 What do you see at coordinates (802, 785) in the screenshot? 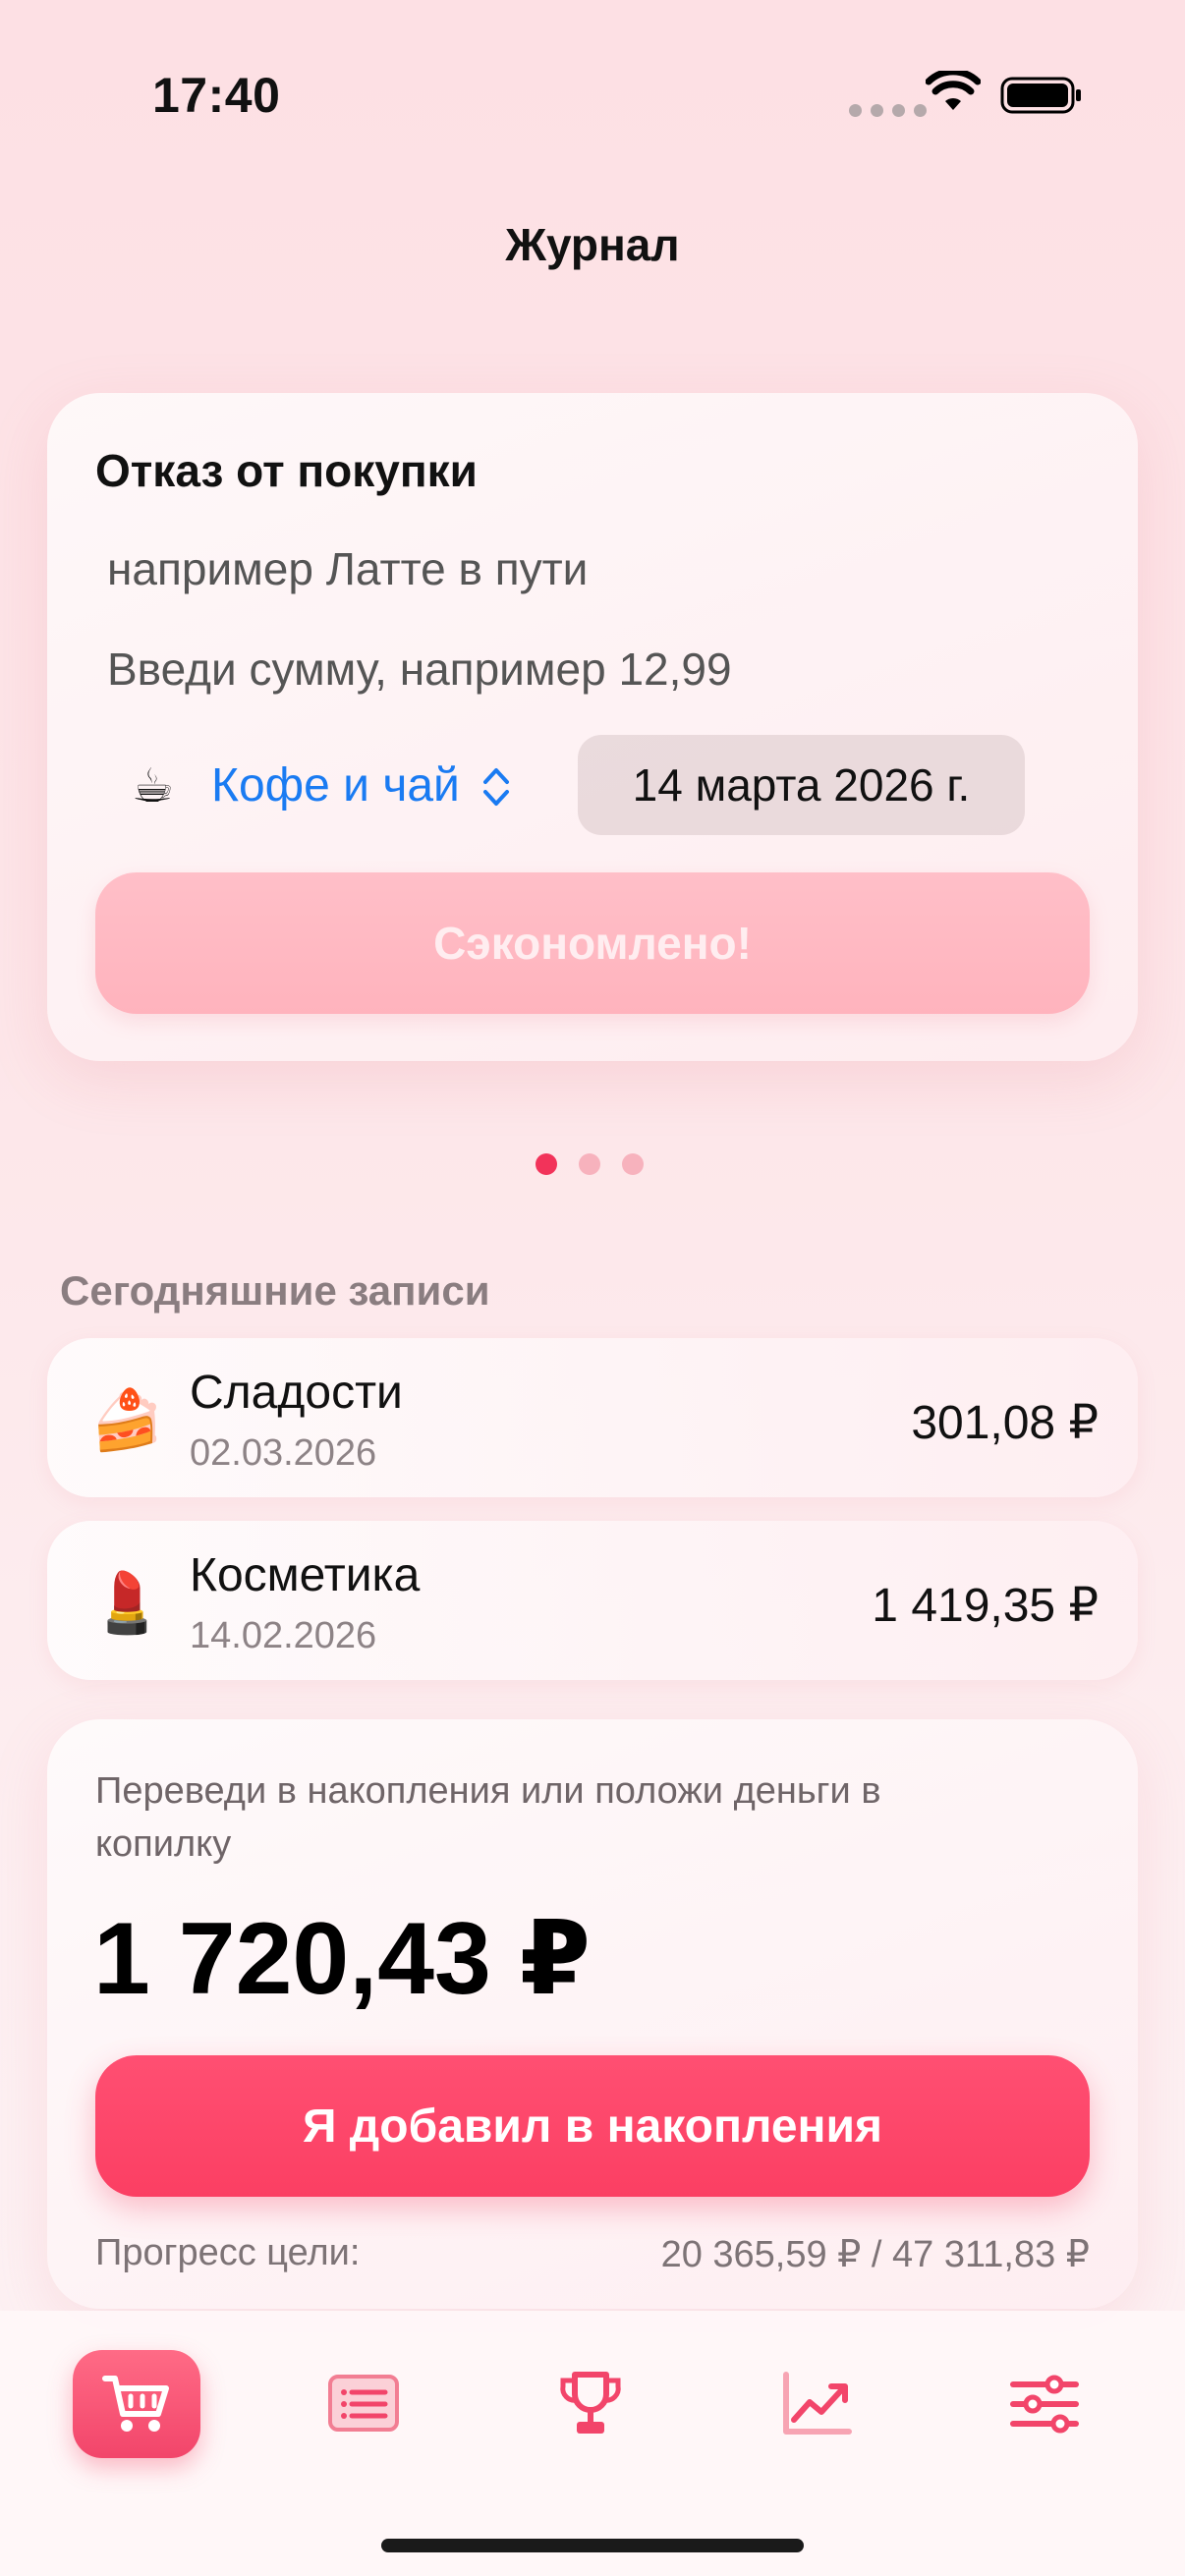
I see `date-picker: 14 марта 2026 г.` at bounding box center [802, 785].